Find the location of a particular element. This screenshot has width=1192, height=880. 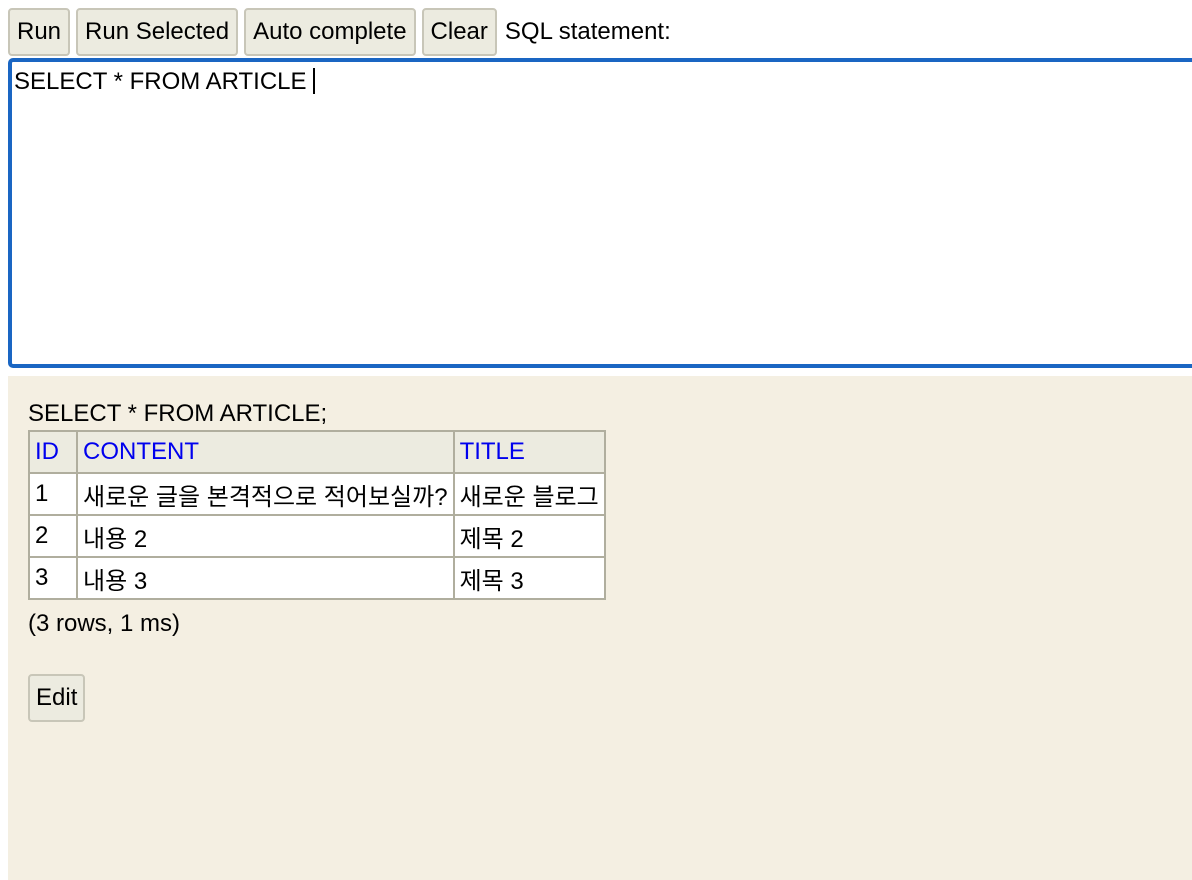

cell-title: 제목 2 is located at coordinates (529, 536).